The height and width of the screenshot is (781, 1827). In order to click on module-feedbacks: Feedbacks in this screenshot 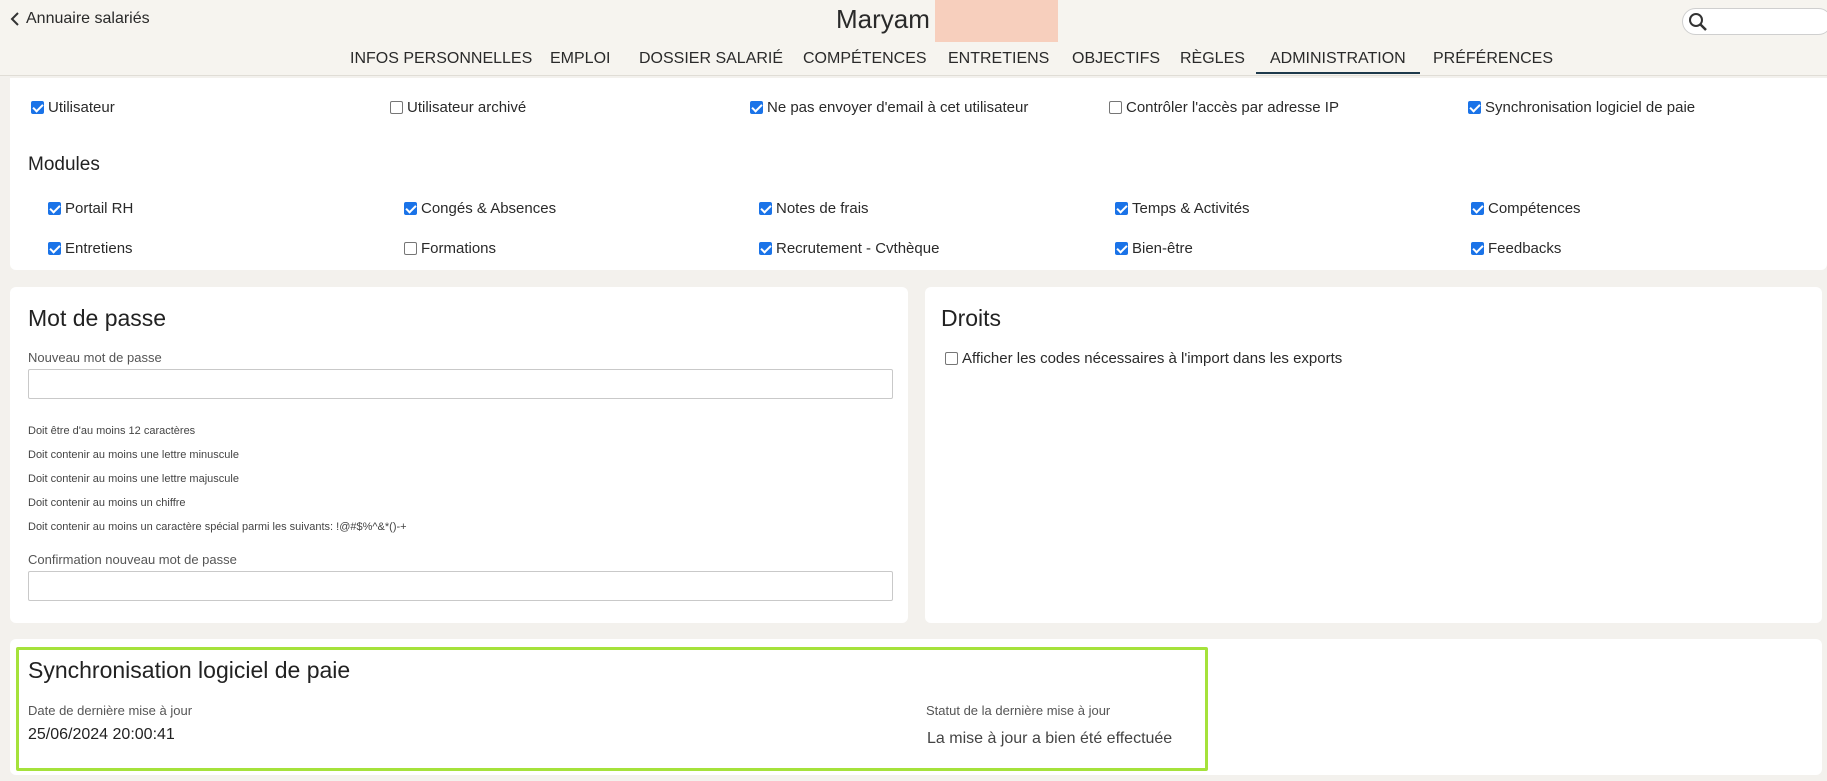, I will do `click(1516, 248)`.